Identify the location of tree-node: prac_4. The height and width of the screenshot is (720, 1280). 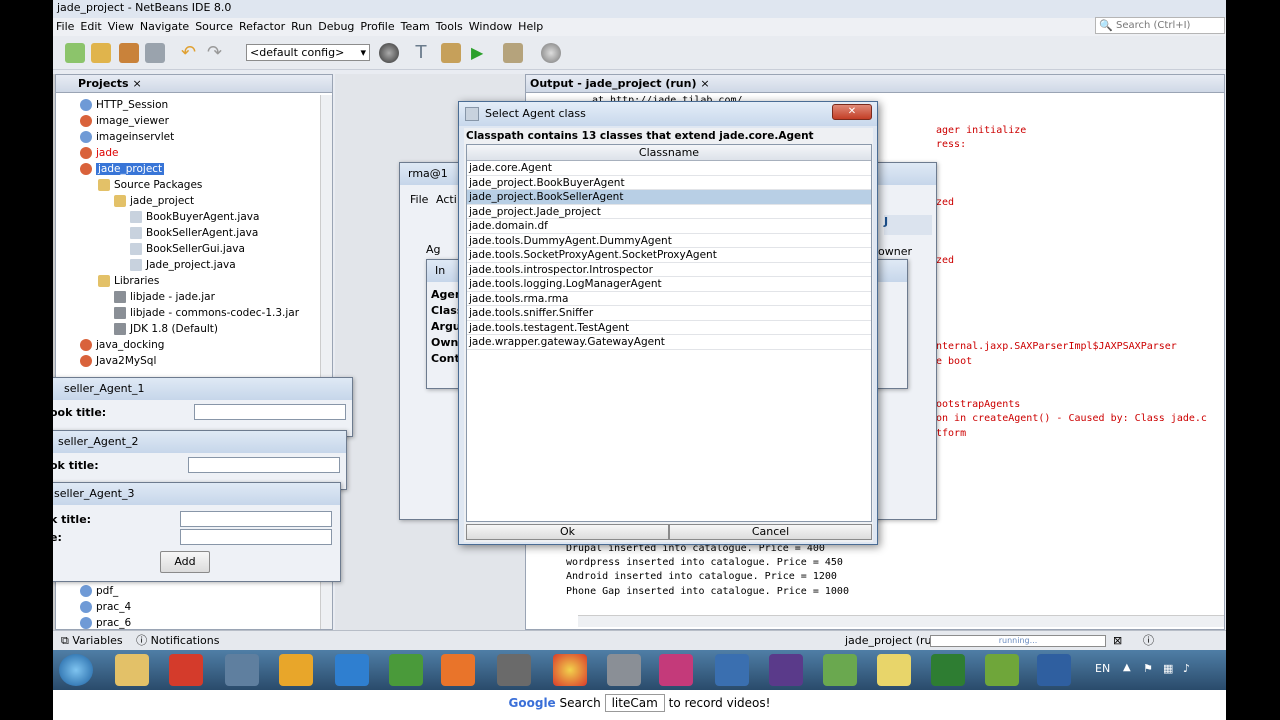
(105, 607).